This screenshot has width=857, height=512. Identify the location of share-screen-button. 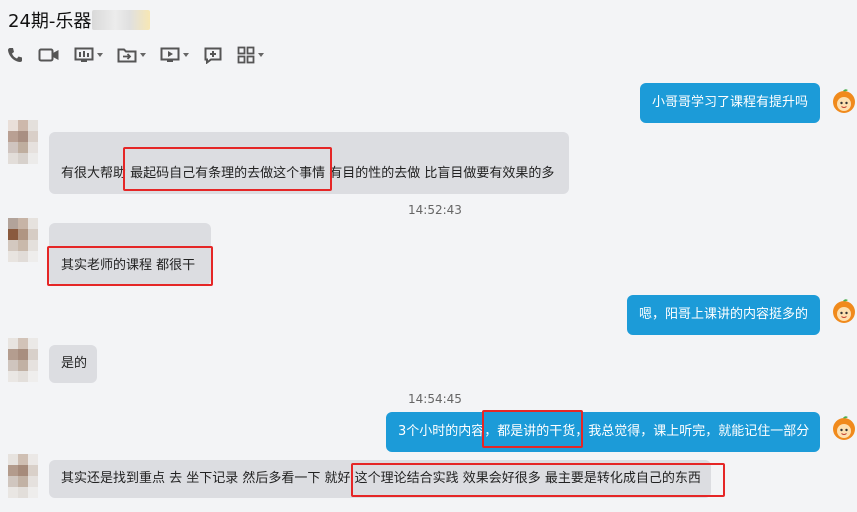
(88, 55).